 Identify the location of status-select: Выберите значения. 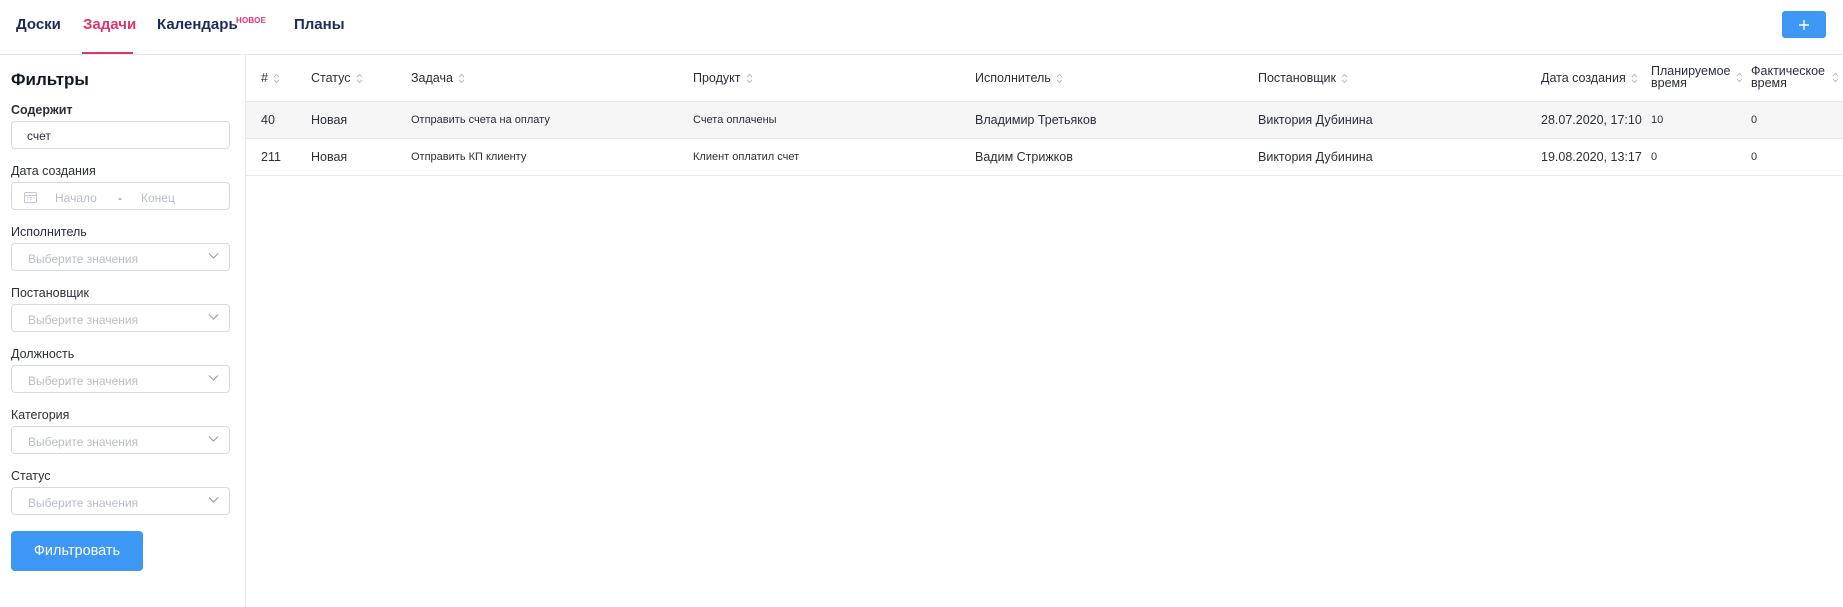
(120, 501).